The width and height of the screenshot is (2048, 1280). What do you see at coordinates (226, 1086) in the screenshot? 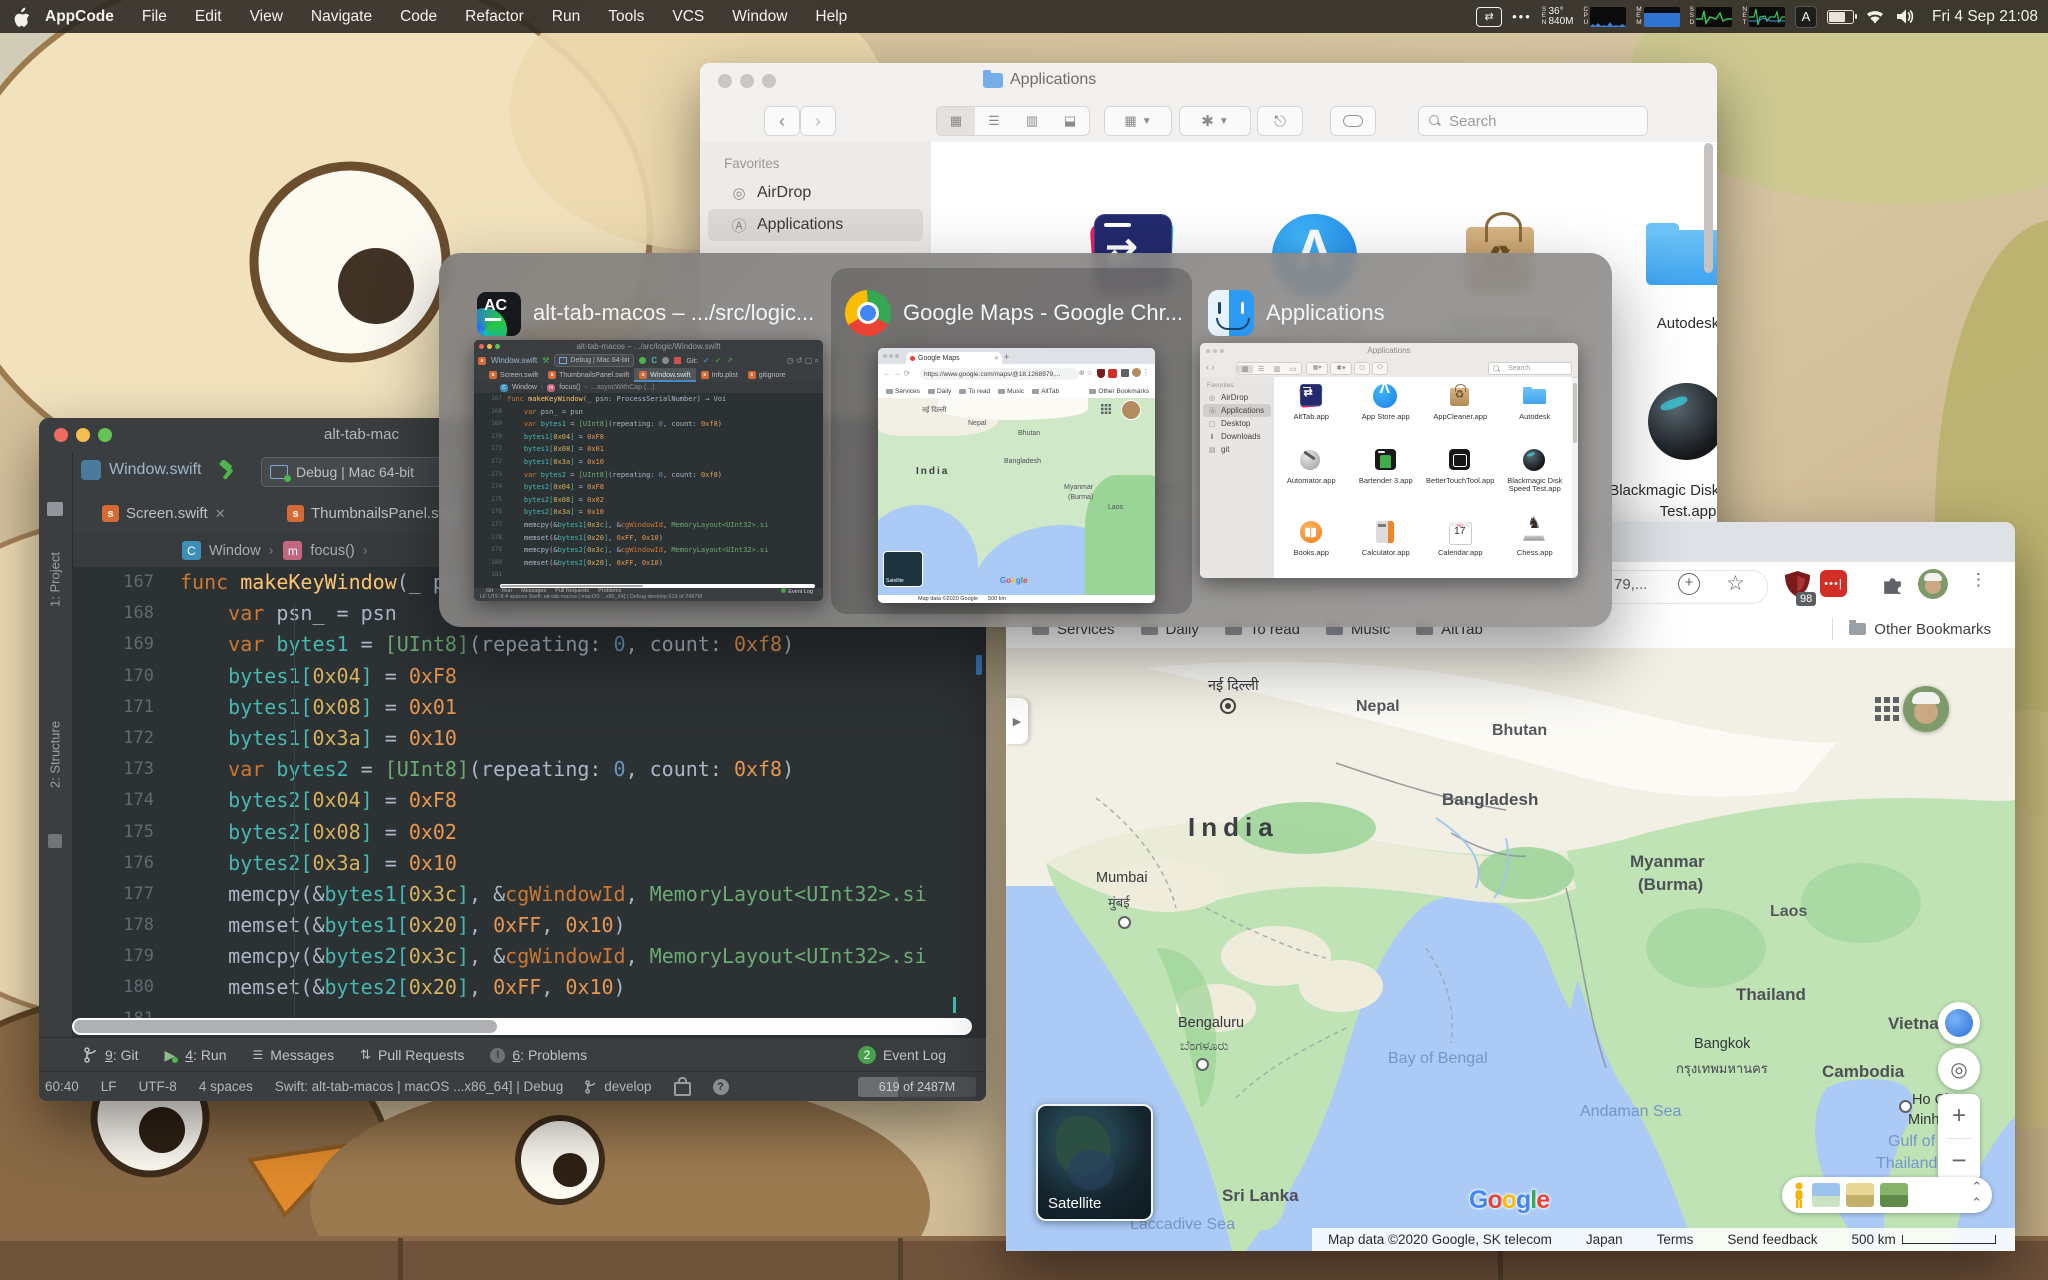
I see `indent-style: 4 spaces` at bounding box center [226, 1086].